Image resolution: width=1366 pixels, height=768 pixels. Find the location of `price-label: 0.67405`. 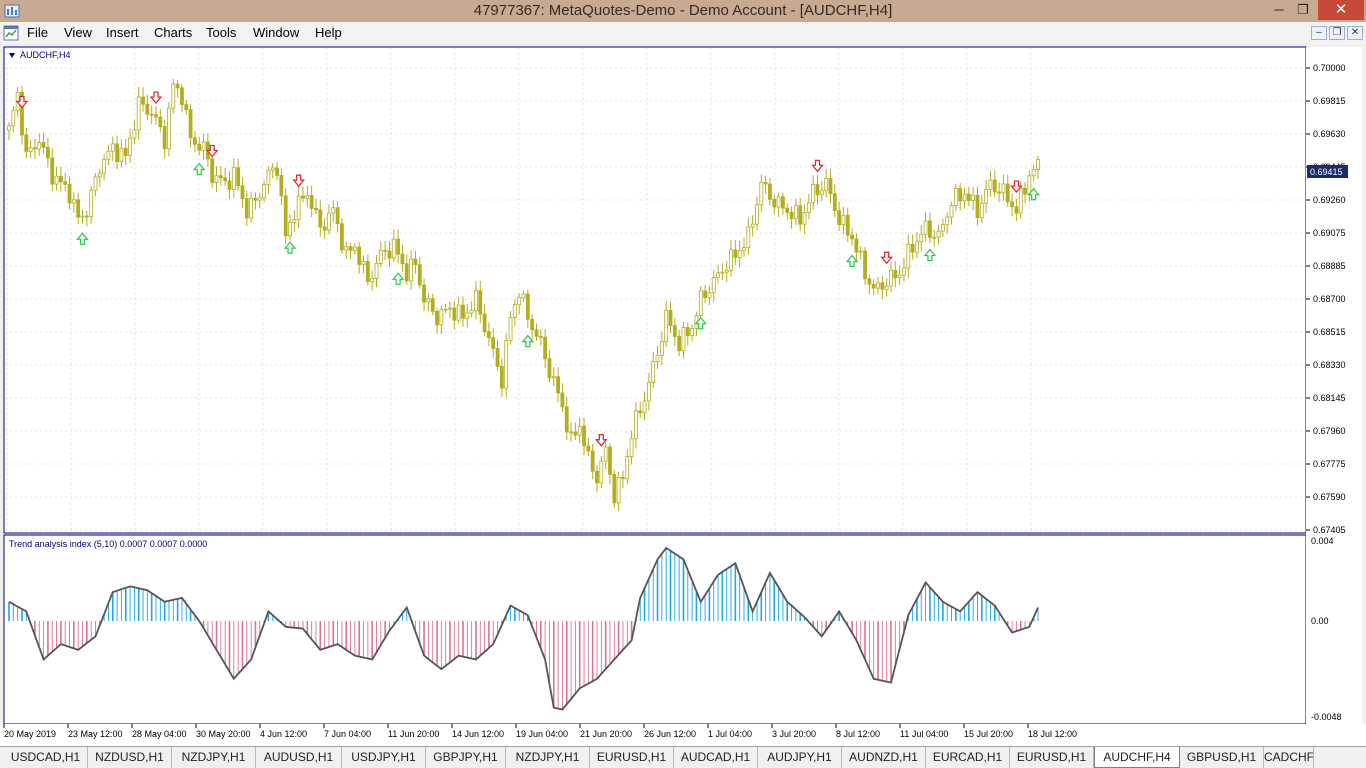

price-label: 0.67405 is located at coordinates (1329, 530).